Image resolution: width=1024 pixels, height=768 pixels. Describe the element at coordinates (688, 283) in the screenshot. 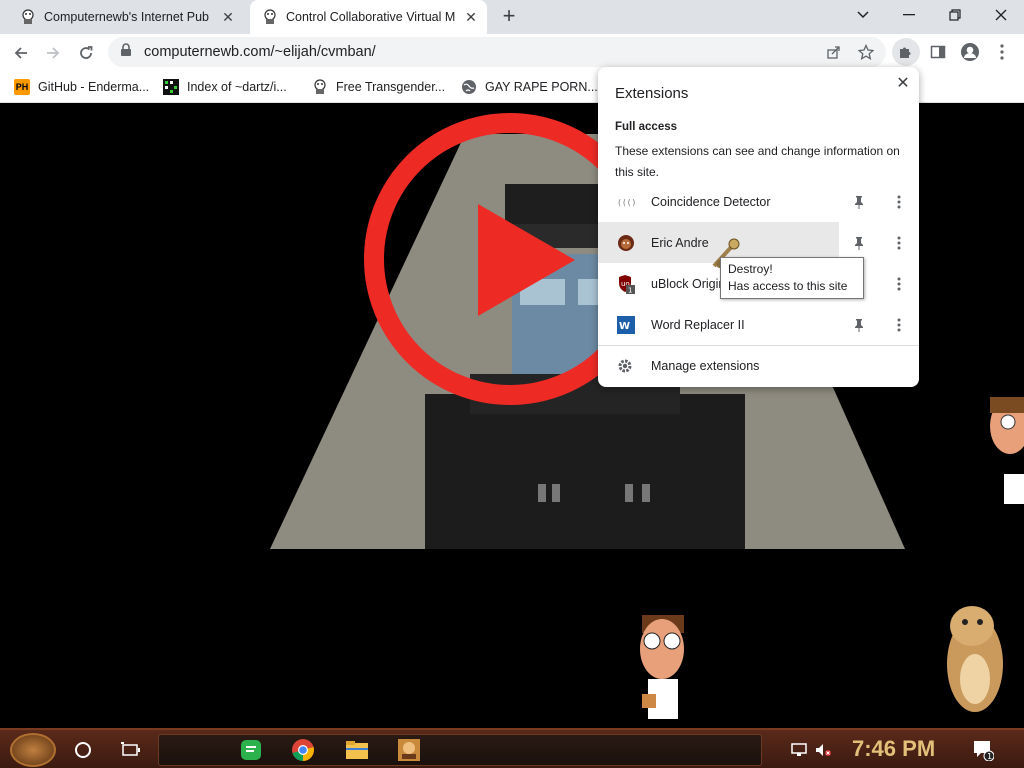

I see `extension-name: uBlock Origin` at that location.